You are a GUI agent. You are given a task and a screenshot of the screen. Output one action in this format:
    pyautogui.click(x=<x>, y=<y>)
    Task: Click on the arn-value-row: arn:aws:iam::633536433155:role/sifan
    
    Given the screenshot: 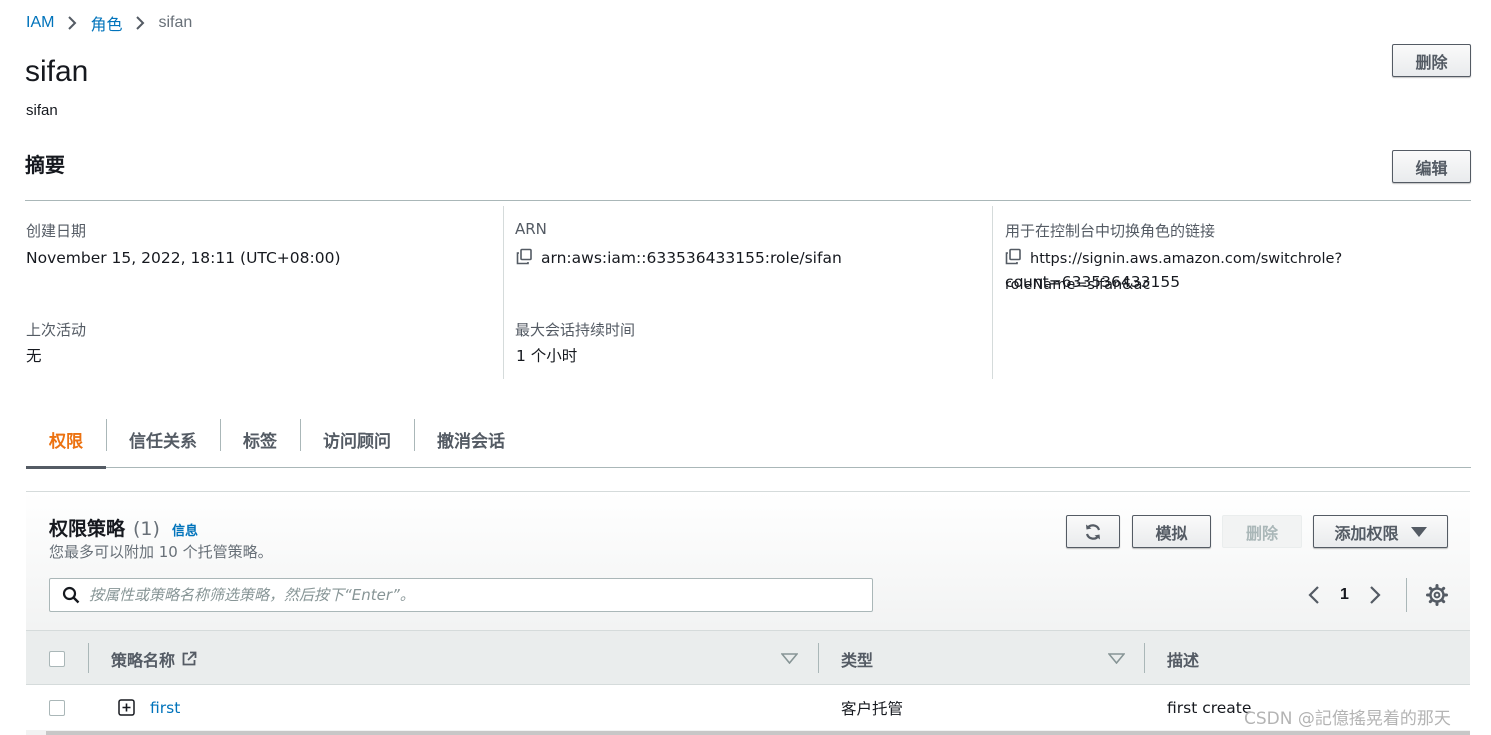 What is the action you would take?
    pyautogui.click(x=679, y=259)
    